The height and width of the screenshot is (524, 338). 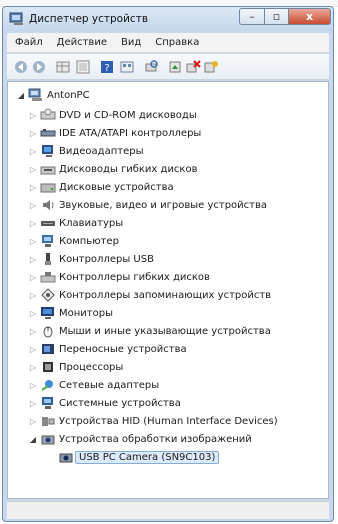 What do you see at coordinates (116, 187) in the screenshot?
I see `tree-item-label: Дисковые устройства` at bounding box center [116, 187].